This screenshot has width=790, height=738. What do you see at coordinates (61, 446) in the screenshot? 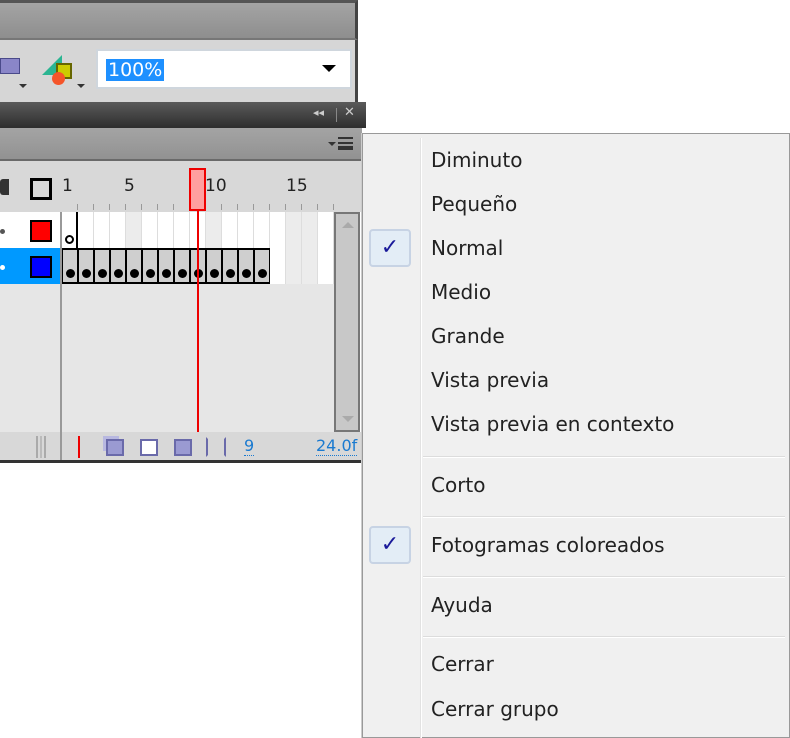
I see `divider` at bounding box center [61, 446].